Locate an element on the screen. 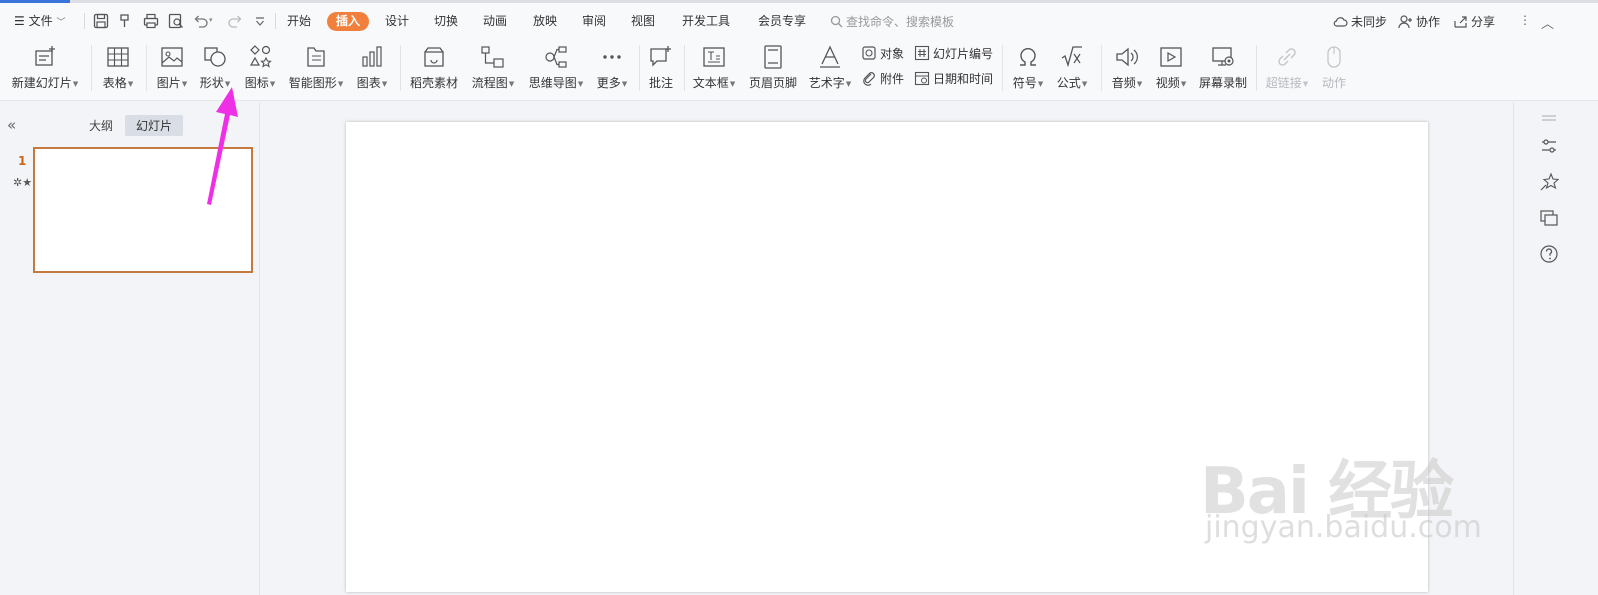 This screenshot has width=1598, height=595. slide-number-button: 幻灯片编号 is located at coordinates (953, 54).